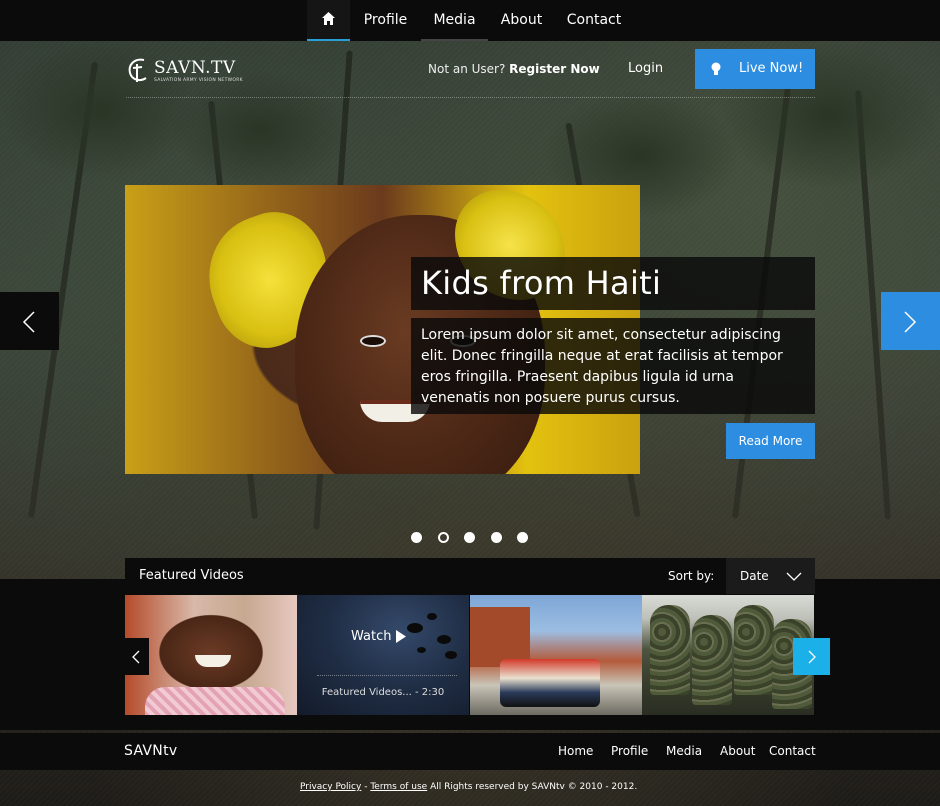 The height and width of the screenshot is (806, 940). What do you see at coordinates (645, 68) in the screenshot?
I see `login-link: Login` at bounding box center [645, 68].